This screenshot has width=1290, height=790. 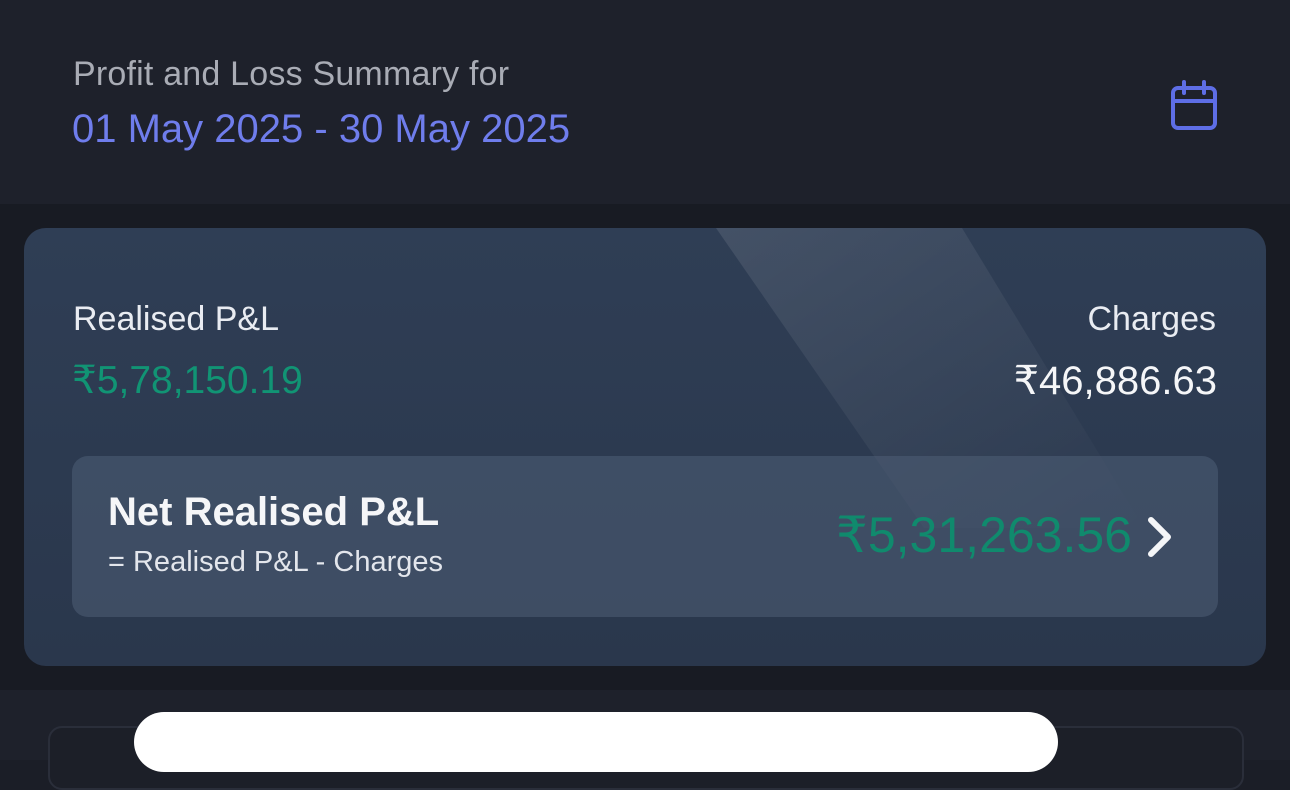 What do you see at coordinates (187, 380) in the screenshot?
I see `realised-pl-value: ₹5,78,150.19` at bounding box center [187, 380].